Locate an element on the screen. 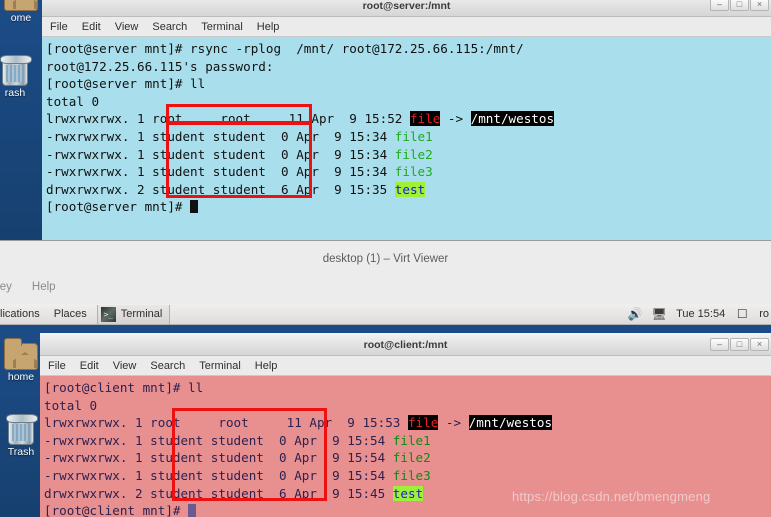  client-window-buttons: – □ × is located at coordinates (739, 344).